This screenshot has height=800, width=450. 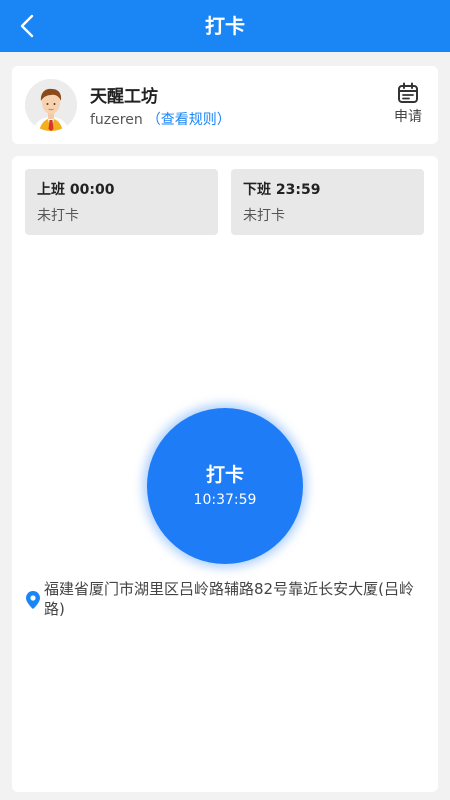 I want to click on avatar, so click(x=51, y=105).